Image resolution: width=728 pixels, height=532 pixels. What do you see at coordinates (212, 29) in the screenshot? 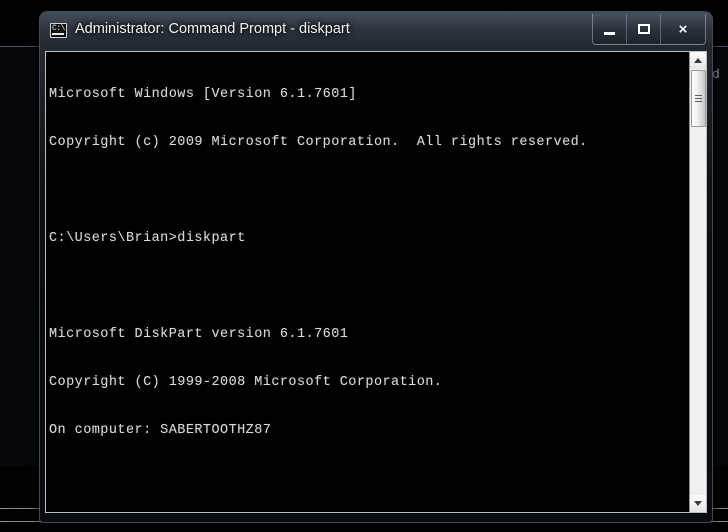
I see `window-title: Administrator: Command Prompt - diskpart` at bounding box center [212, 29].